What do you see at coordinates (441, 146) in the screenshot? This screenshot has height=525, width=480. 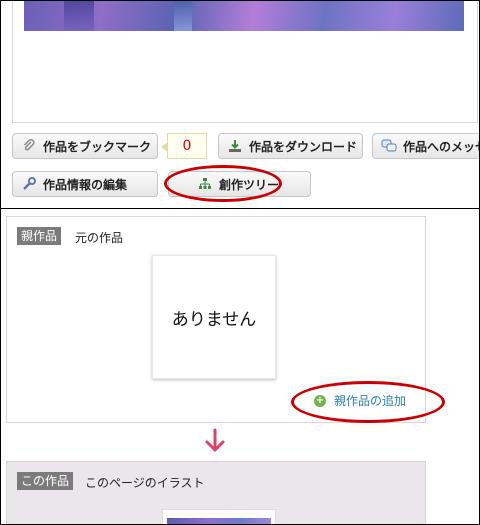 I see `send-message-label: 作品へのメッセ` at bounding box center [441, 146].